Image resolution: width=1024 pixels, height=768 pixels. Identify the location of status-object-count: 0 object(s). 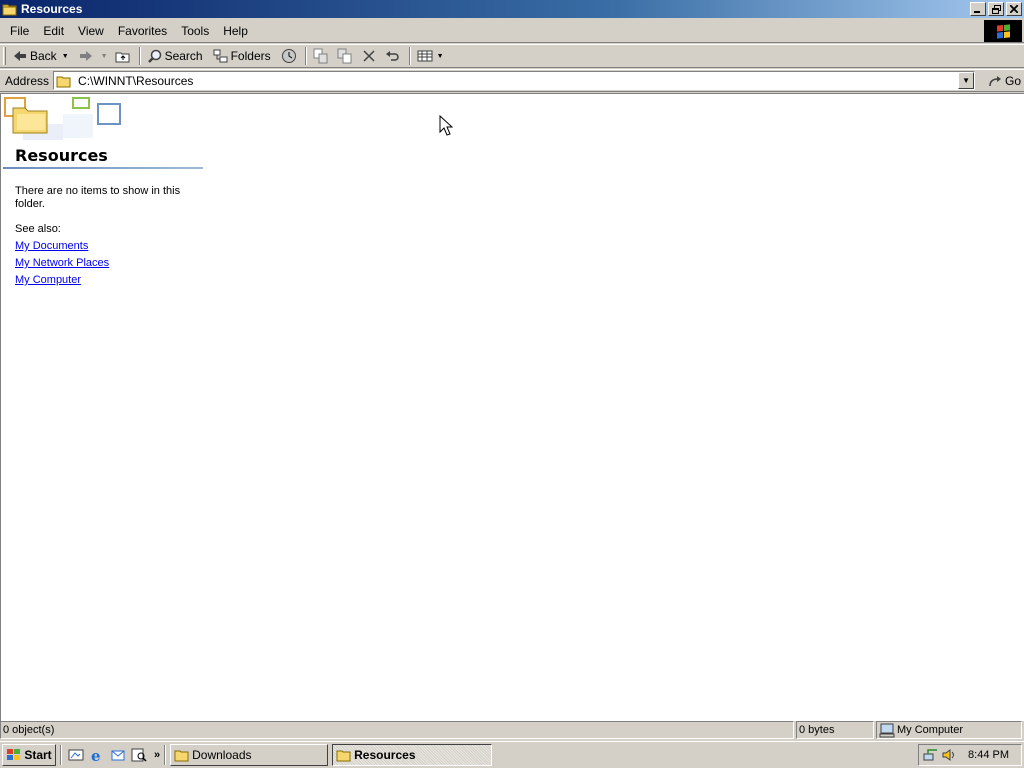
(397, 730).